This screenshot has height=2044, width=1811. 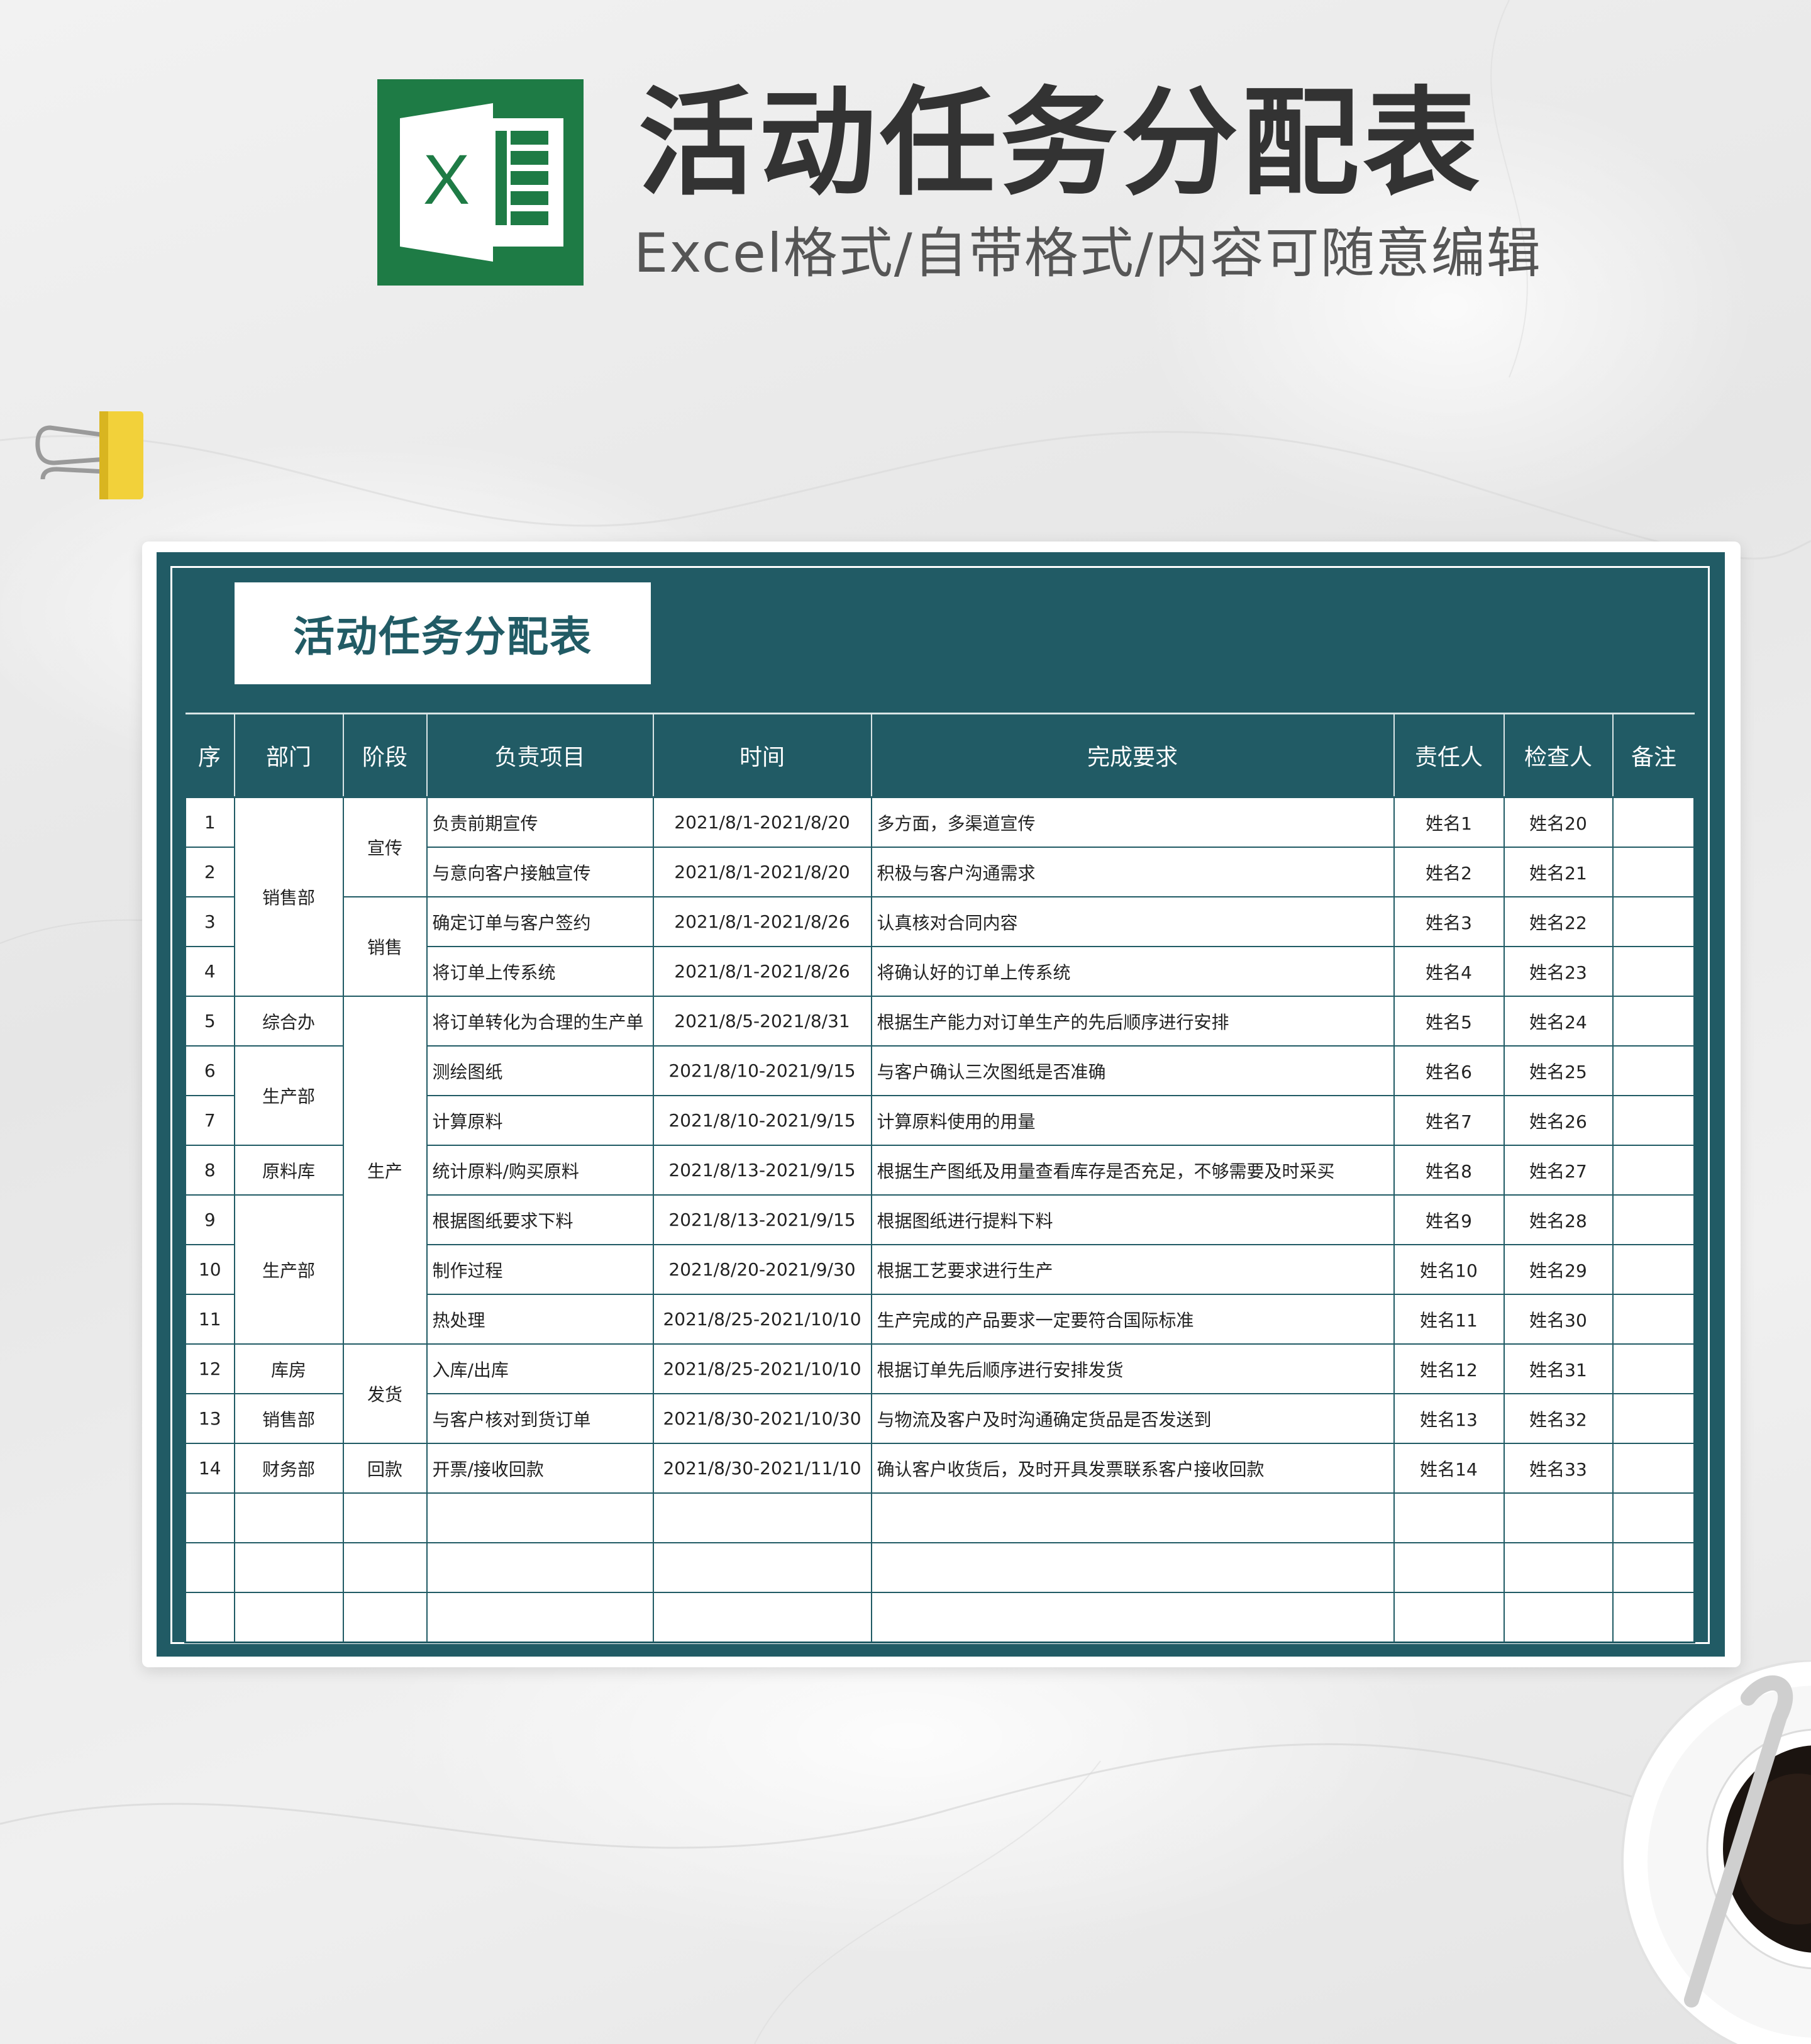 What do you see at coordinates (540, 921) in the screenshot?
I see `cell-item: 确定订单与客户签约` at bounding box center [540, 921].